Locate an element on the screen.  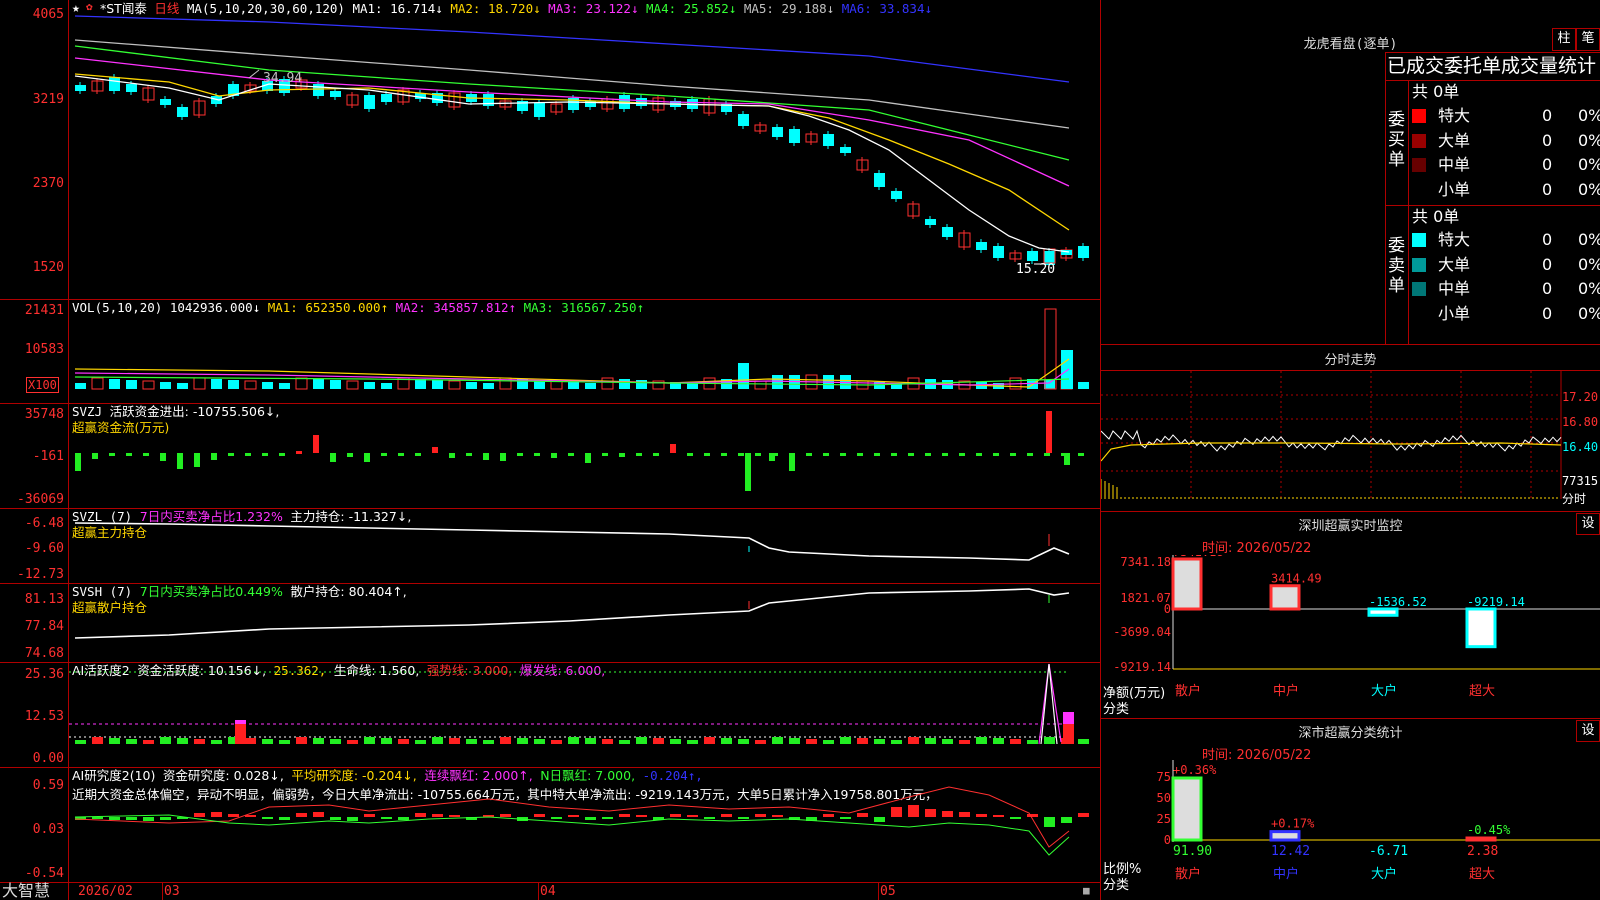
bar-view-button: 柱 is located at coordinates (1564, 39).